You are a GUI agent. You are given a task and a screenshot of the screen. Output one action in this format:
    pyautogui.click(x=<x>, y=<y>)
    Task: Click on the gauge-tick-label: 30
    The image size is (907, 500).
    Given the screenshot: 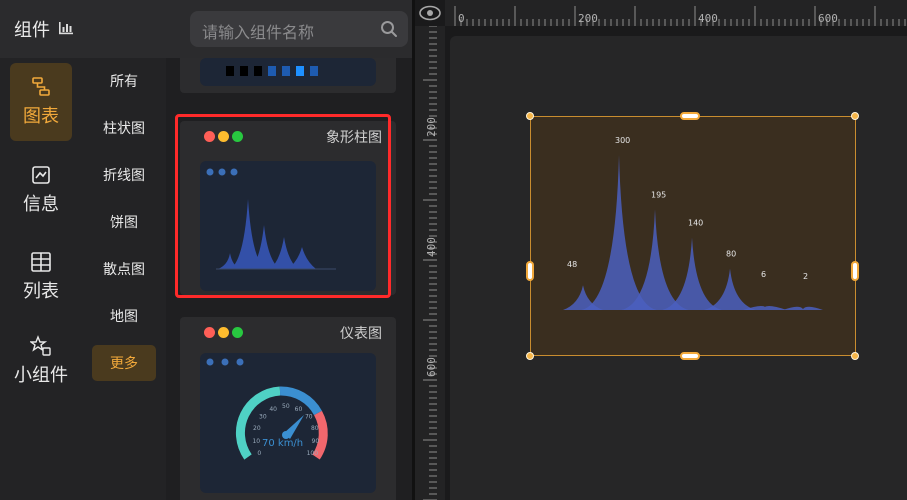 What is the action you would take?
    pyautogui.click(x=263, y=417)
    